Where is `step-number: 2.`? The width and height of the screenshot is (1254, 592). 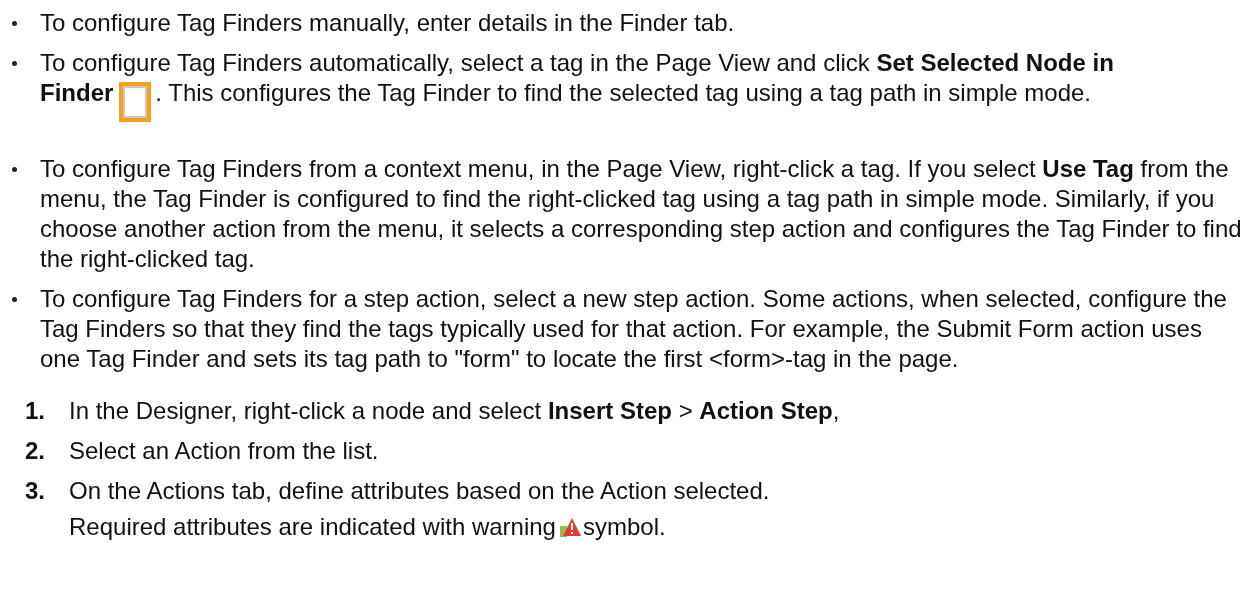 step-number: 2. is located at coordinates (35, 451).